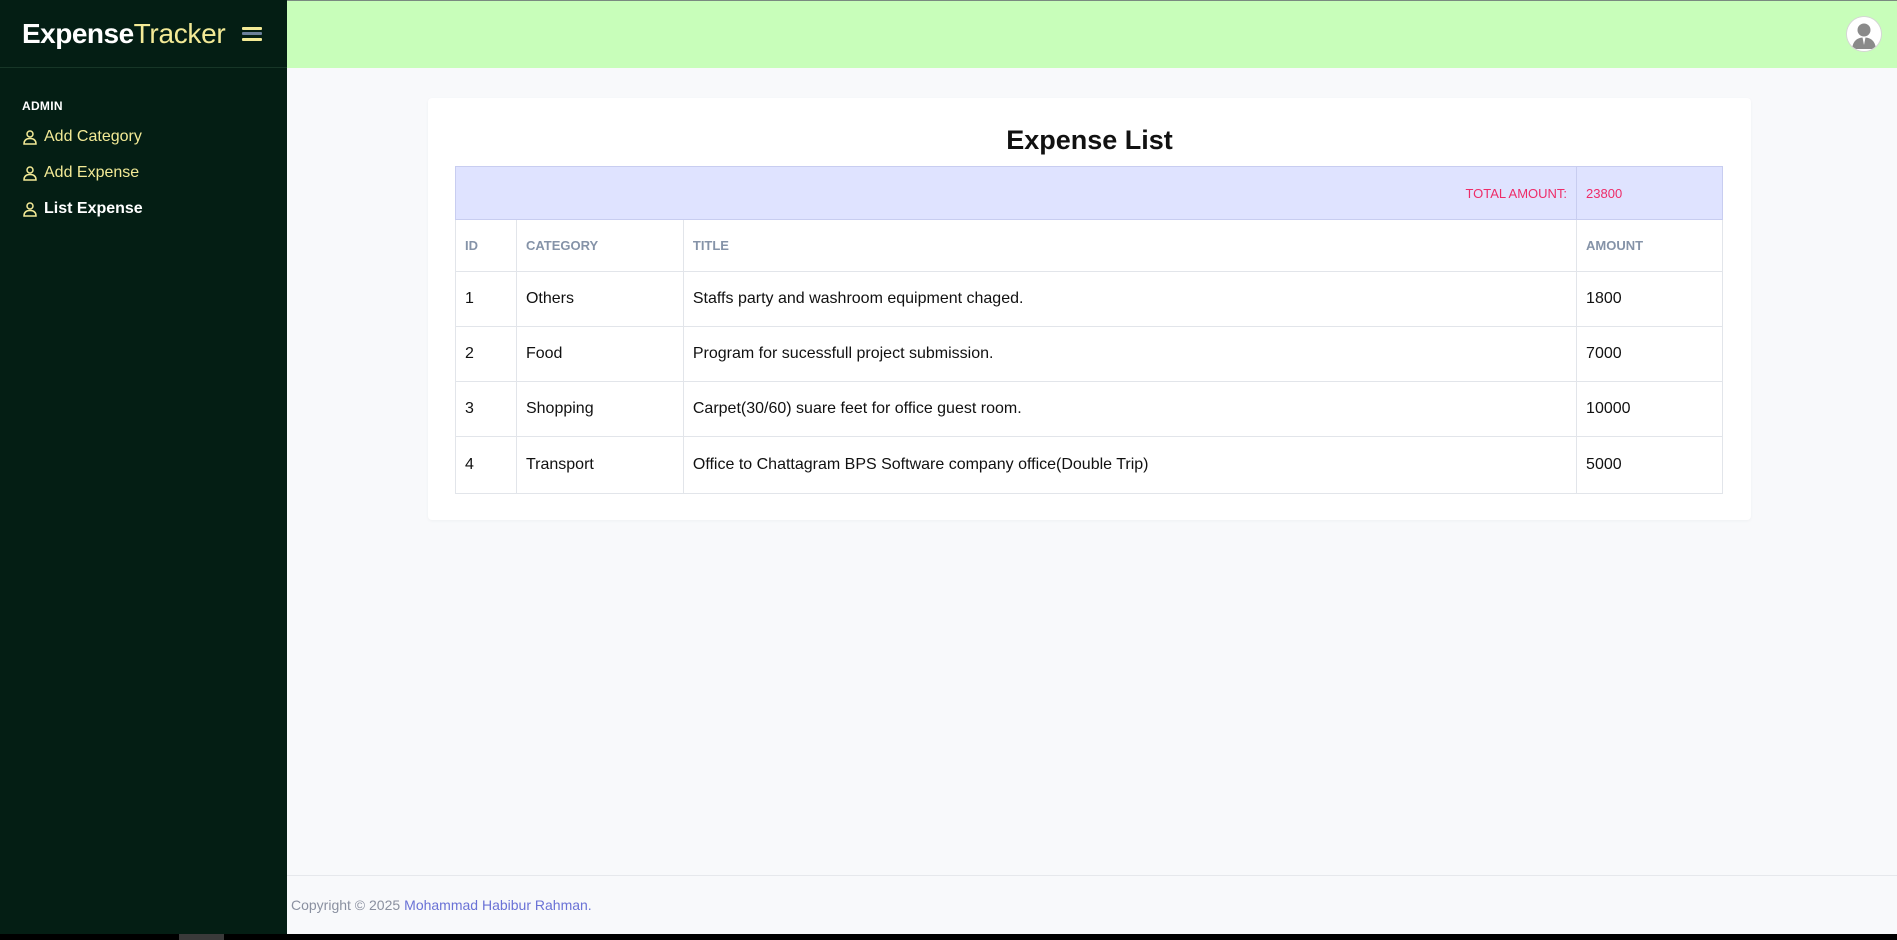 This screenshot has height=940, width=1897. What do you see at coordinates (599, 299) in the screenshot?
I see `cell-category: Others` at bounding box center [599, 299].